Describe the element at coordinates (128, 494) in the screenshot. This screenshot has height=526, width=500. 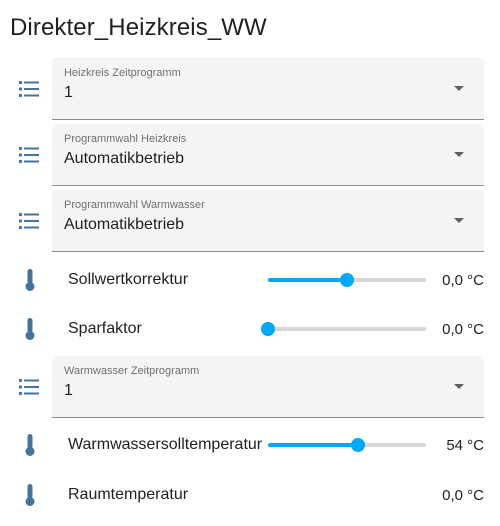
I see `entity-name: Raumtemperatur` at that location.